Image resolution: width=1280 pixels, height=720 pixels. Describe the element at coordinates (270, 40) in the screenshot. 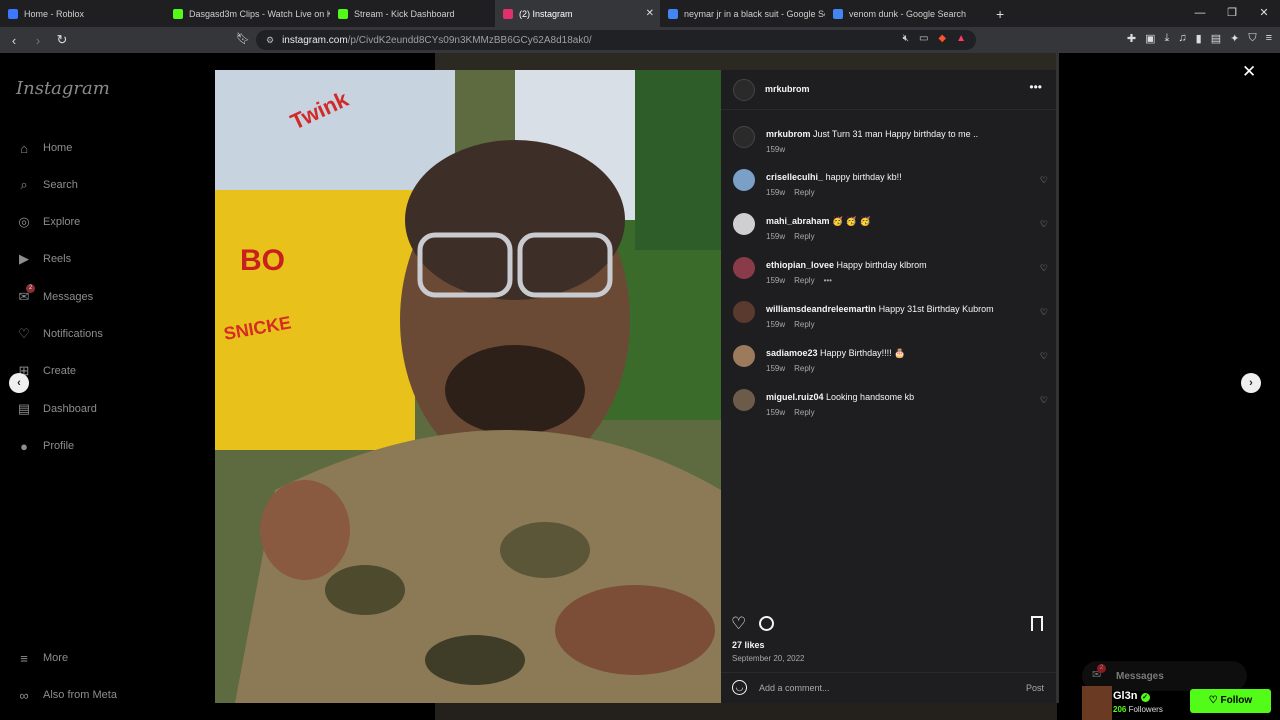

I see `site-info-icon: ⚙` at that location.